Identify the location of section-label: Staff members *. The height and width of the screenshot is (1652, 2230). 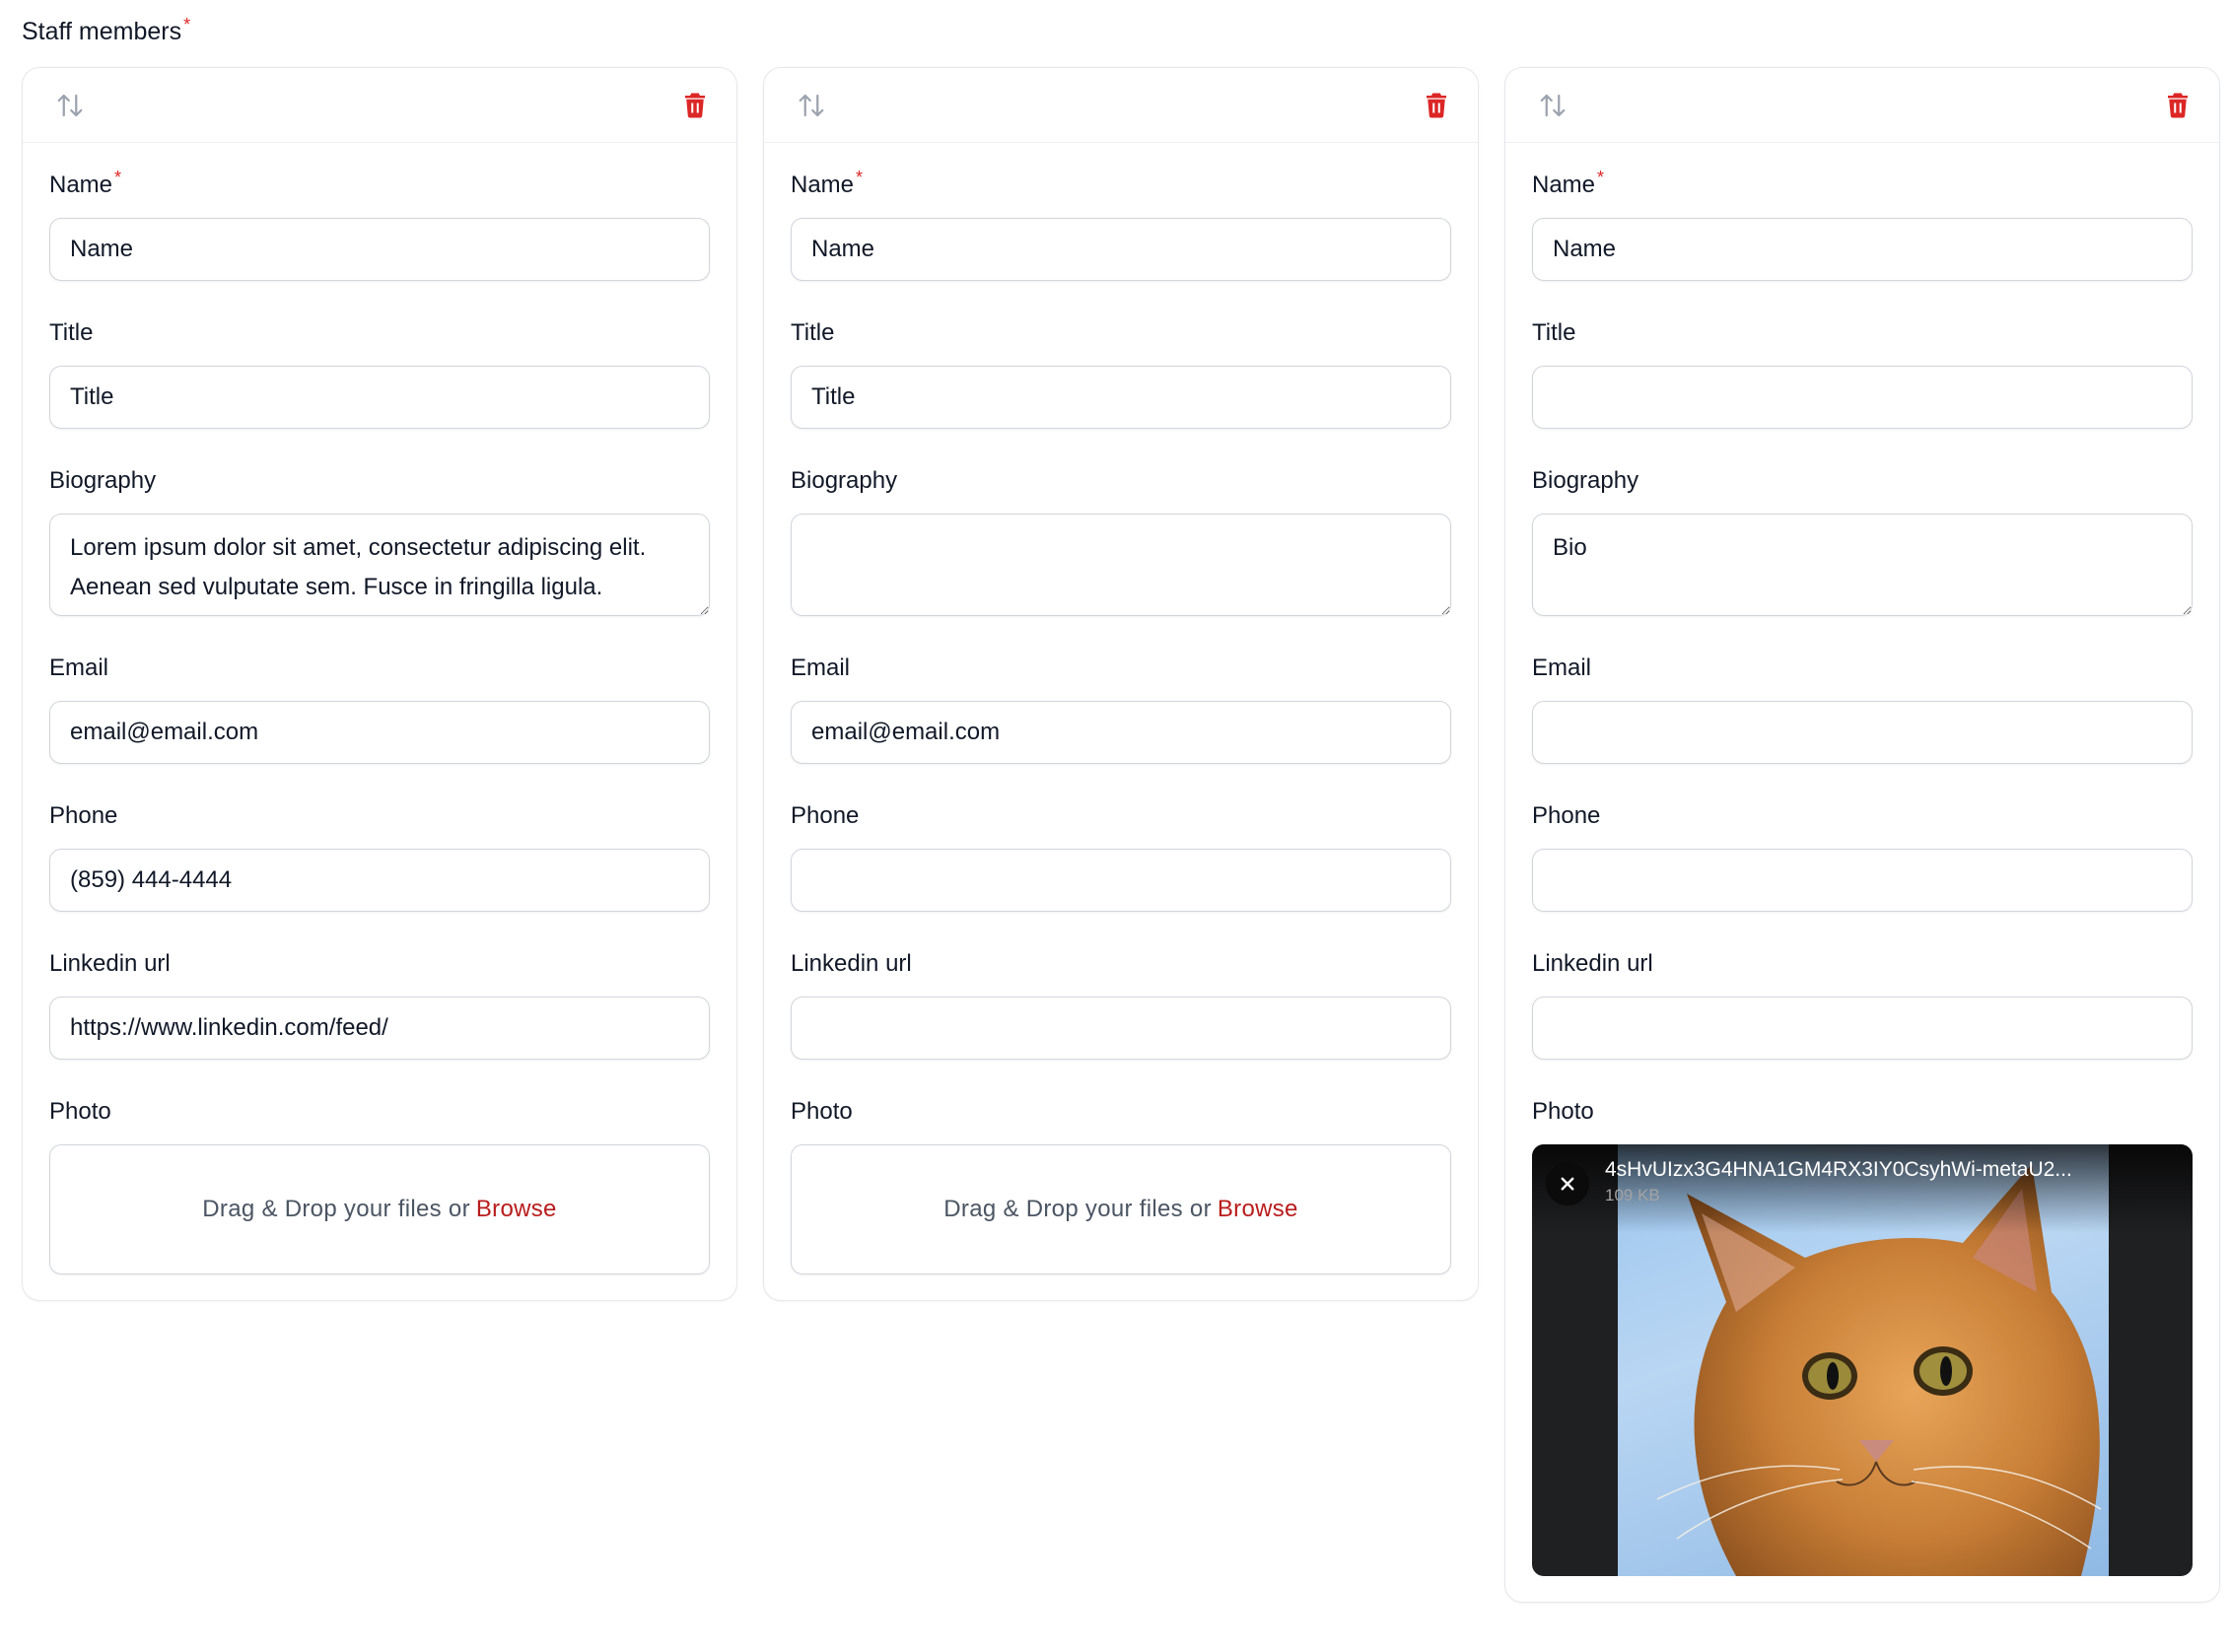
(106, 29).